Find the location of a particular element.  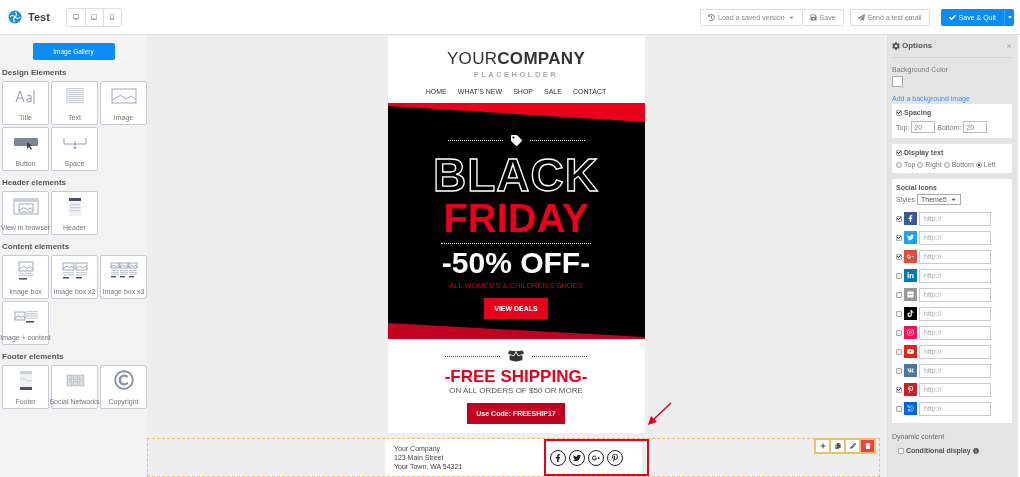

gear-icon is located at coordinates (896, 45).